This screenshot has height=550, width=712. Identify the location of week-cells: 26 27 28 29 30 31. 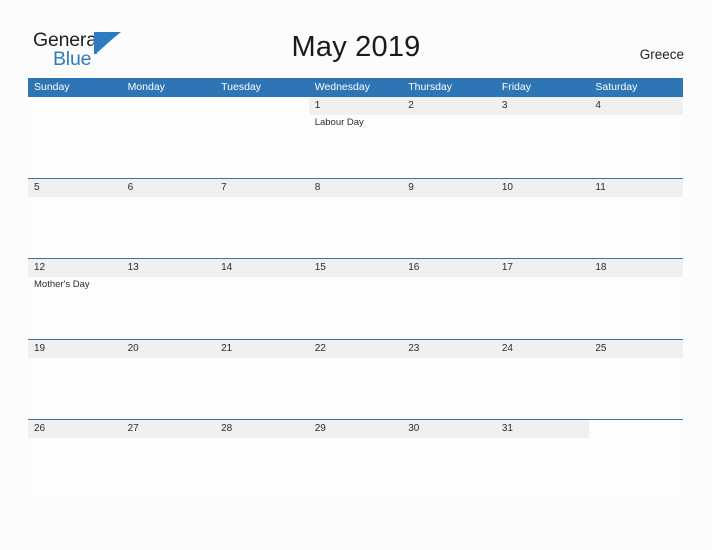
(355, 460).